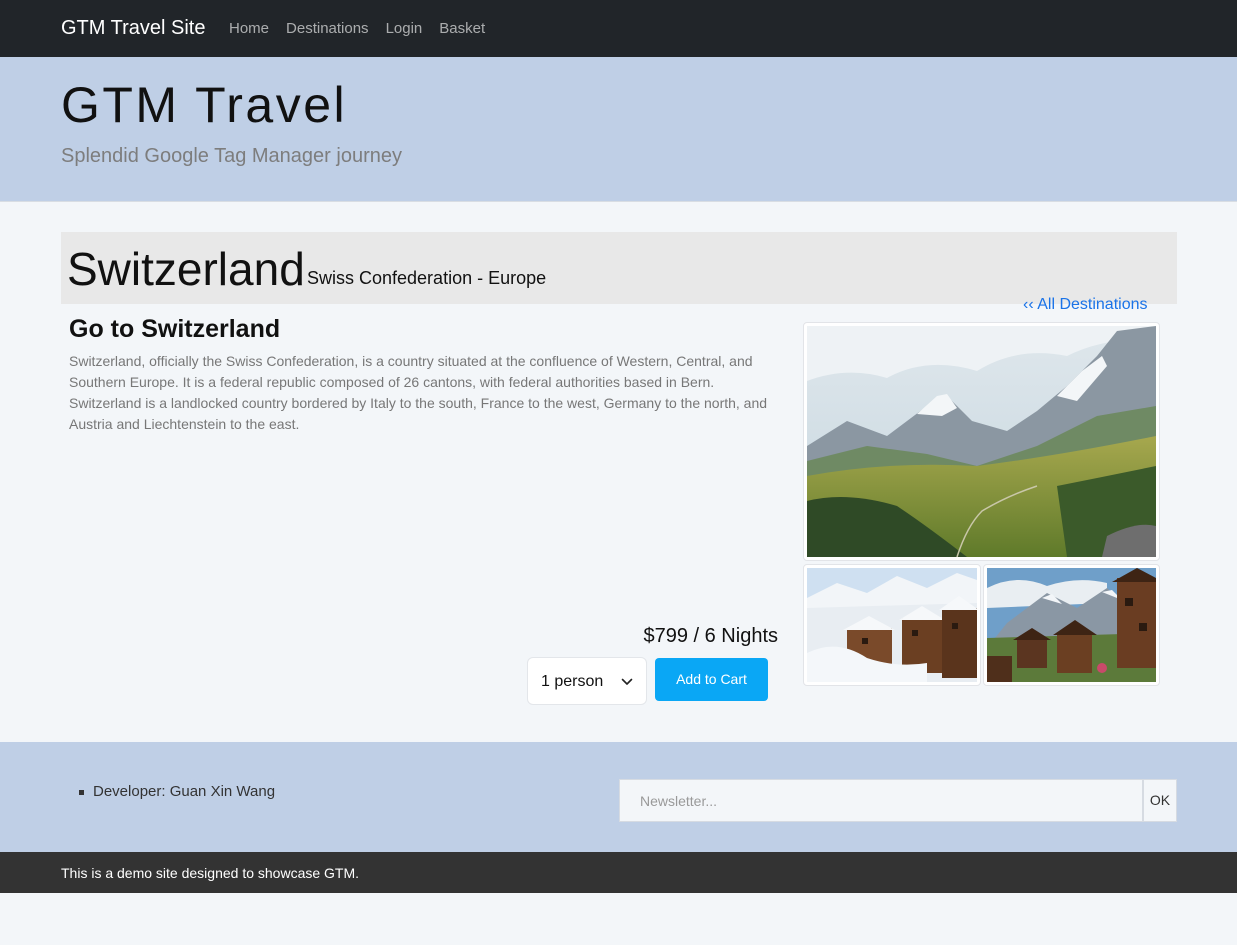 The height and width of the screenshot is (945, 1237). I want to click on mountain-valley-picture, so click(981, 441).